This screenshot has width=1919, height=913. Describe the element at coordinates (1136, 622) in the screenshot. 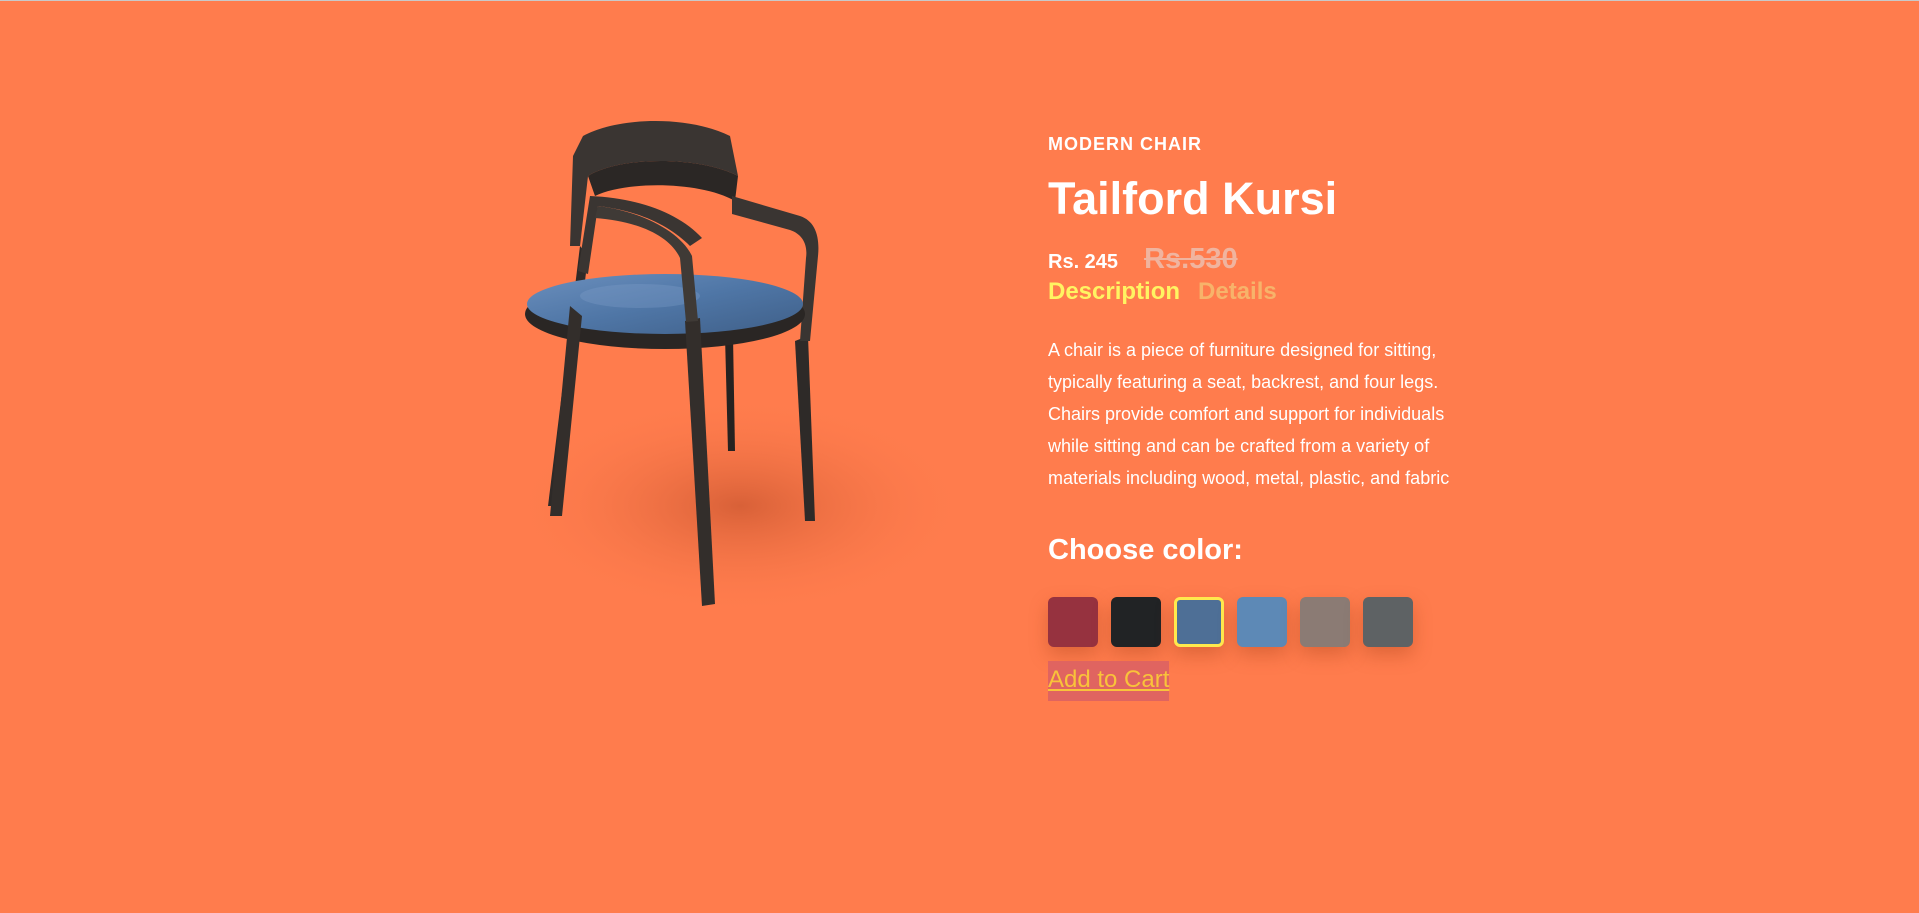

I see `color-swatch-black` at that location.